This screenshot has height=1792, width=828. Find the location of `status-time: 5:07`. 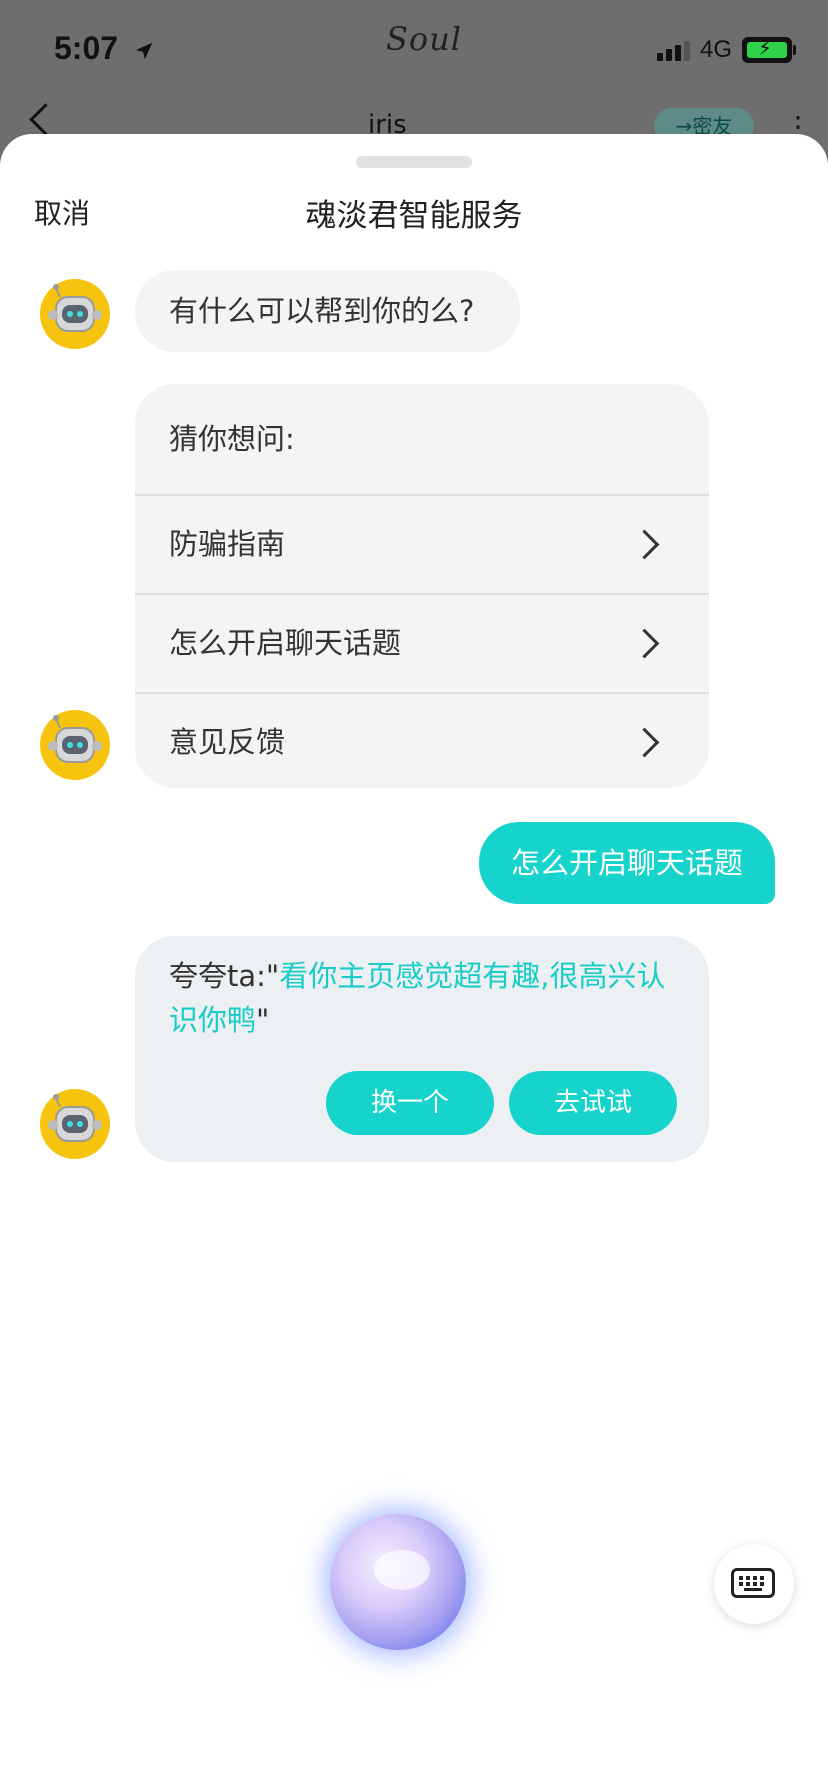

status-time: 5:07 is located at coordinates (104, 48).